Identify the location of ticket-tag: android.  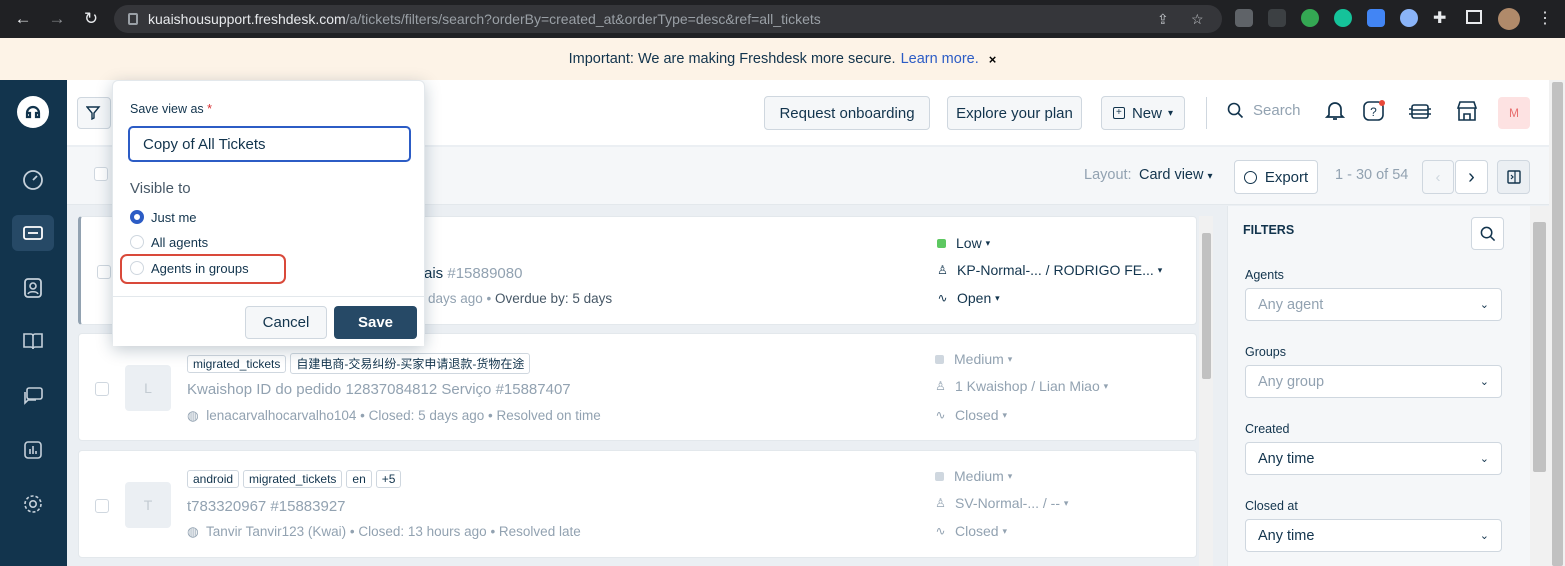
(213, 479).